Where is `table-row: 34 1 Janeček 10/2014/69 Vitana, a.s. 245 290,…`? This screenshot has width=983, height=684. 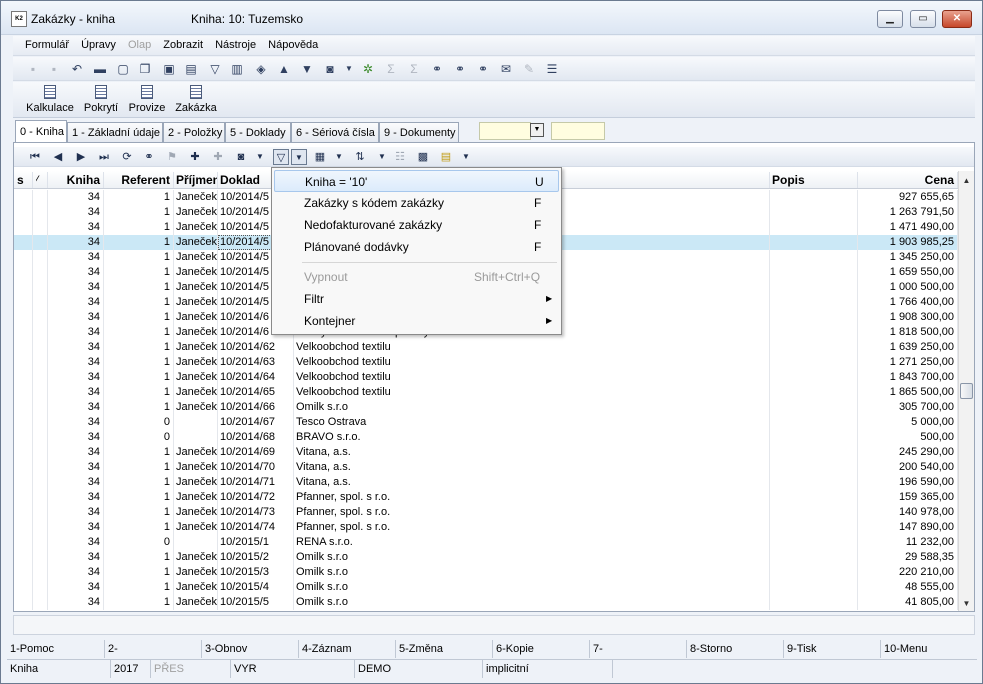 table-row: 34 1 Janeček 10/2014/69 Vitana, a.s. 245 290,… is located at coordinates (486, 452).